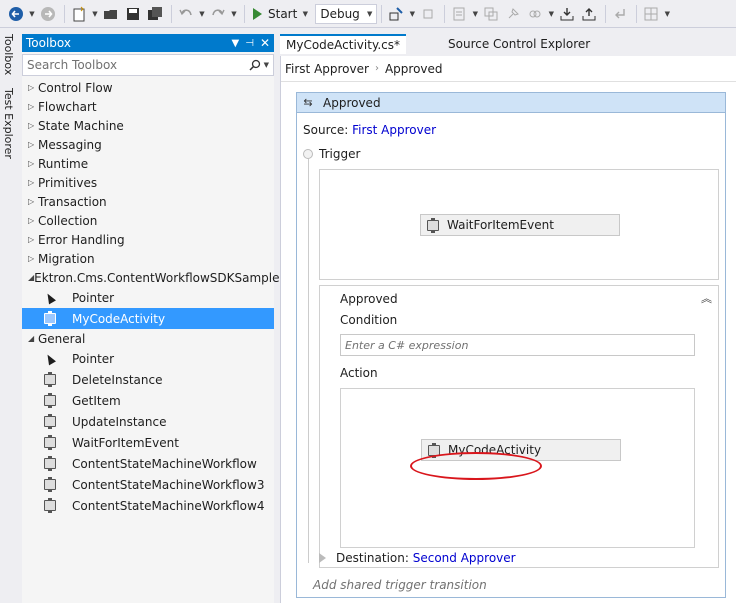 The height and width of the screenshot is (603, 736). Describe the element at coordinates (394, 130) in the screenshot. I see `source-link: First Approver` at that location.